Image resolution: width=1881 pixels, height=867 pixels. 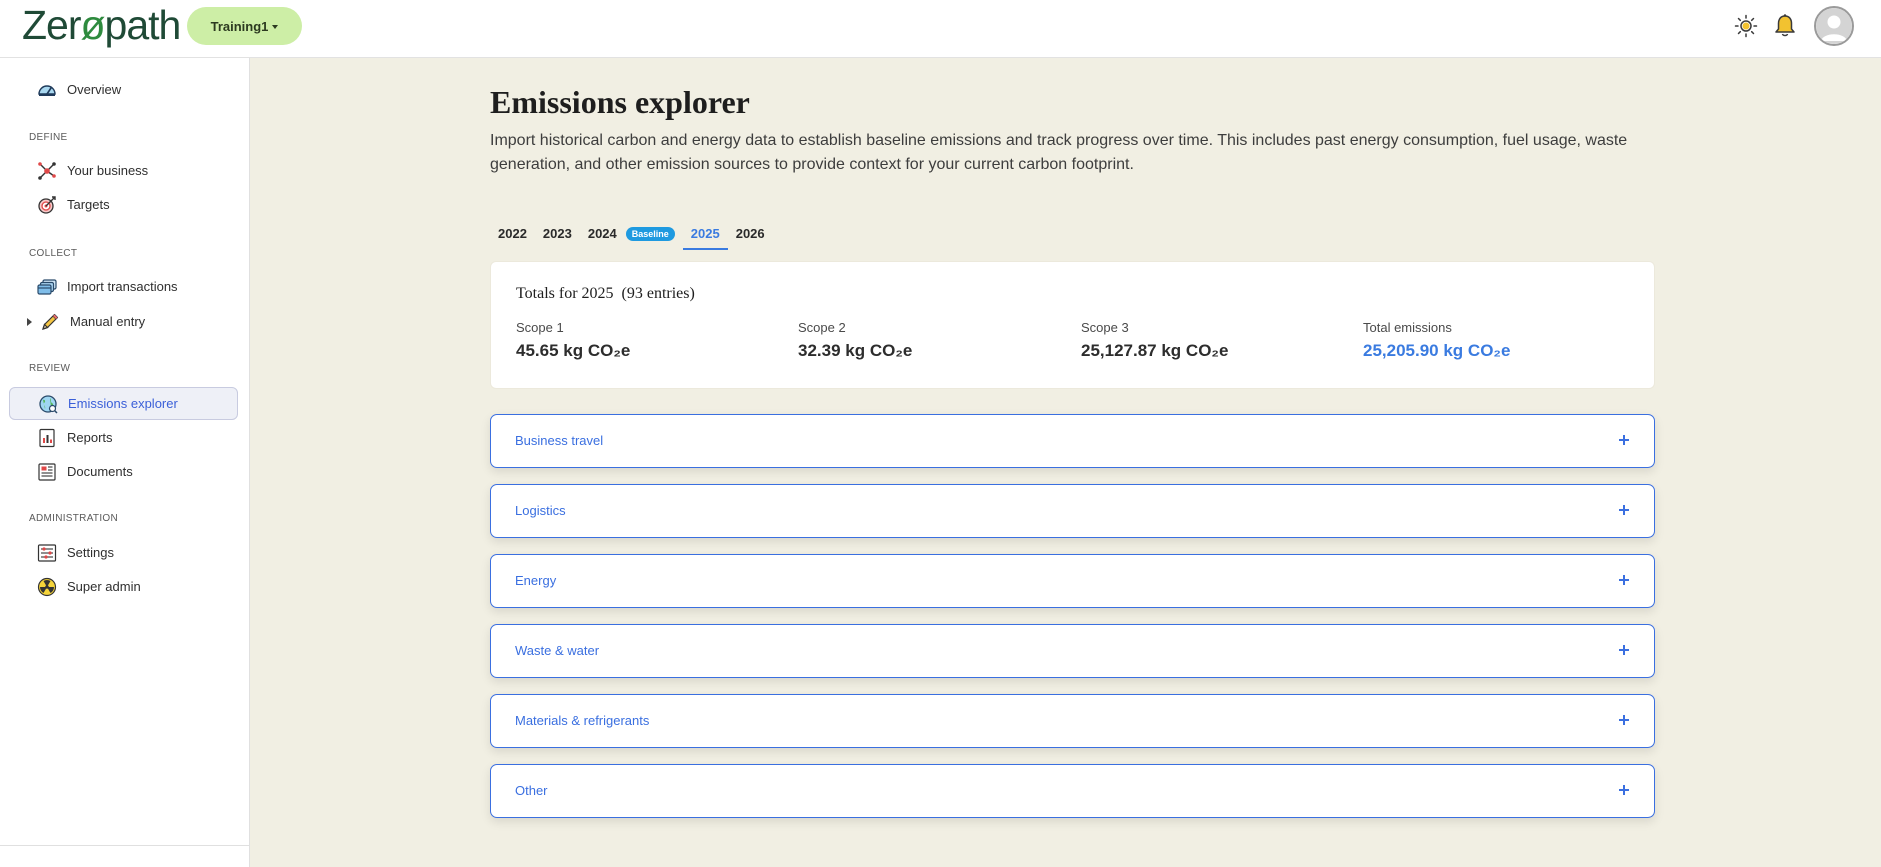 I want to click on baseline-badge: Baseline, so click(x=650, y=233).